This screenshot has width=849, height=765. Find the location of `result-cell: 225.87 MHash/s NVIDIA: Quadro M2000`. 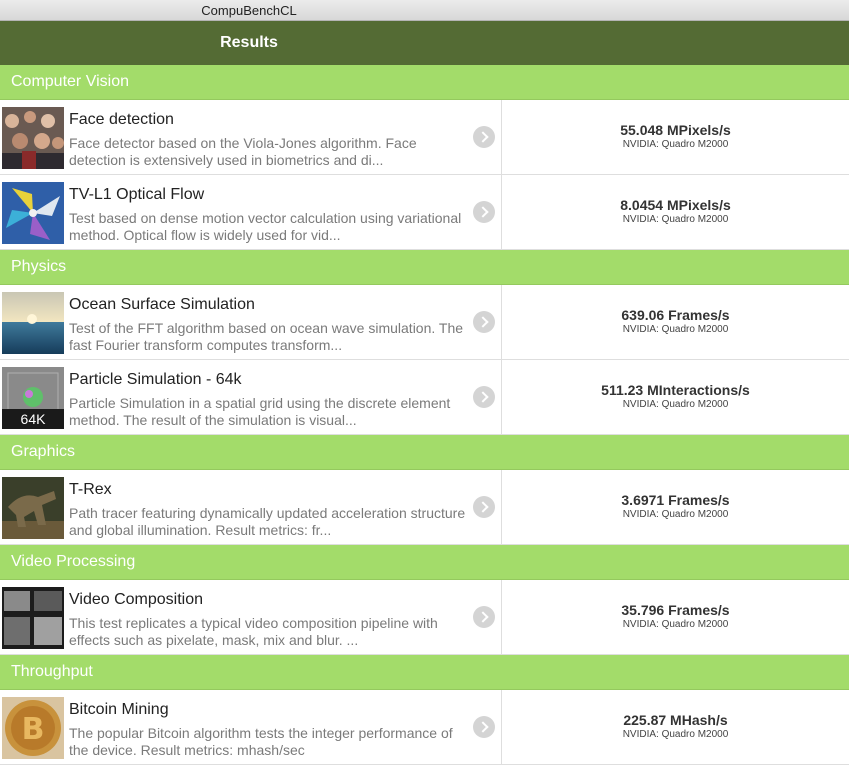

result-cell: 225.87 MHash/s NVIDIA: Quadro M2000 is located at coordinates (675, 726).